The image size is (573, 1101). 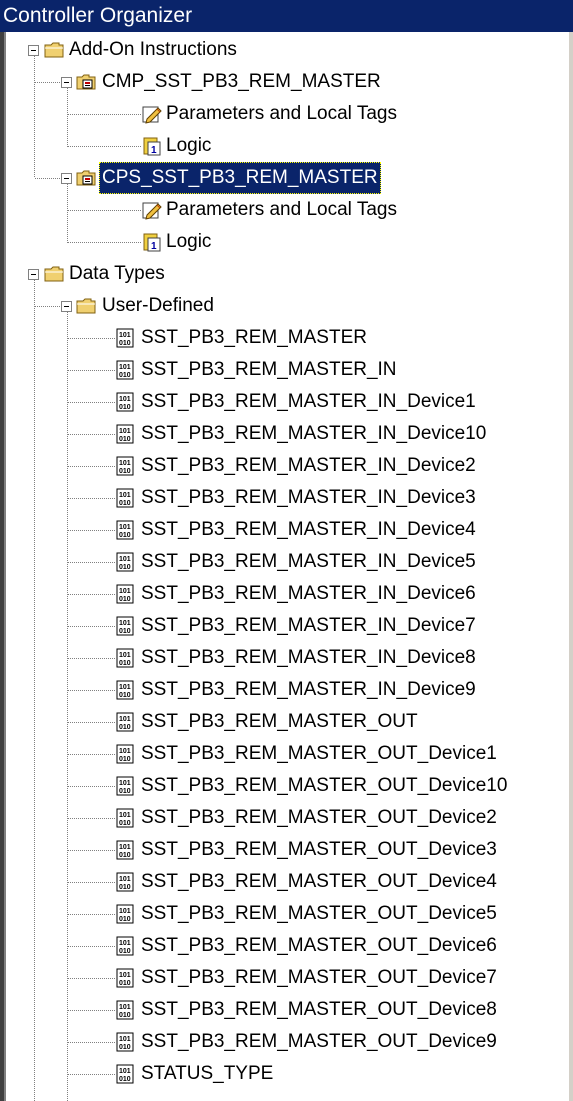 What do you see at coordinates (308, 593) in the screenshot?
I see `tree-label: SST_PB3_REM_MASTER_IN_Device6` at bounding box center [308, 593].